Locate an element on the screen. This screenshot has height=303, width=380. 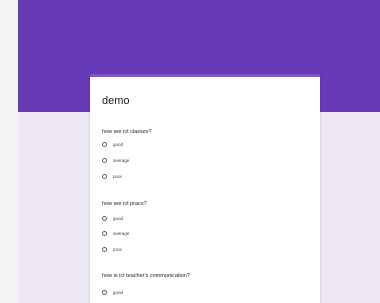
question-1-text: how are ict classes? is located at coordinates (127, 132).